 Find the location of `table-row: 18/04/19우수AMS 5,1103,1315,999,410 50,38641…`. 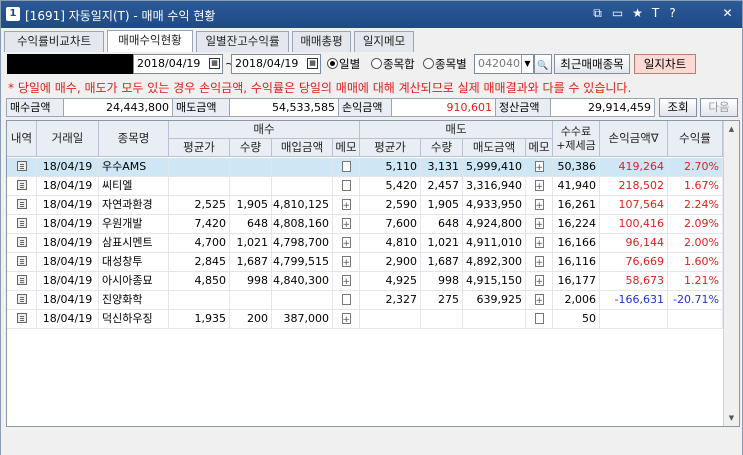

table-row: 18/04/19우수AMS 5,1103,1315,999,410 50,38641… is located at coordinates (365, 167).